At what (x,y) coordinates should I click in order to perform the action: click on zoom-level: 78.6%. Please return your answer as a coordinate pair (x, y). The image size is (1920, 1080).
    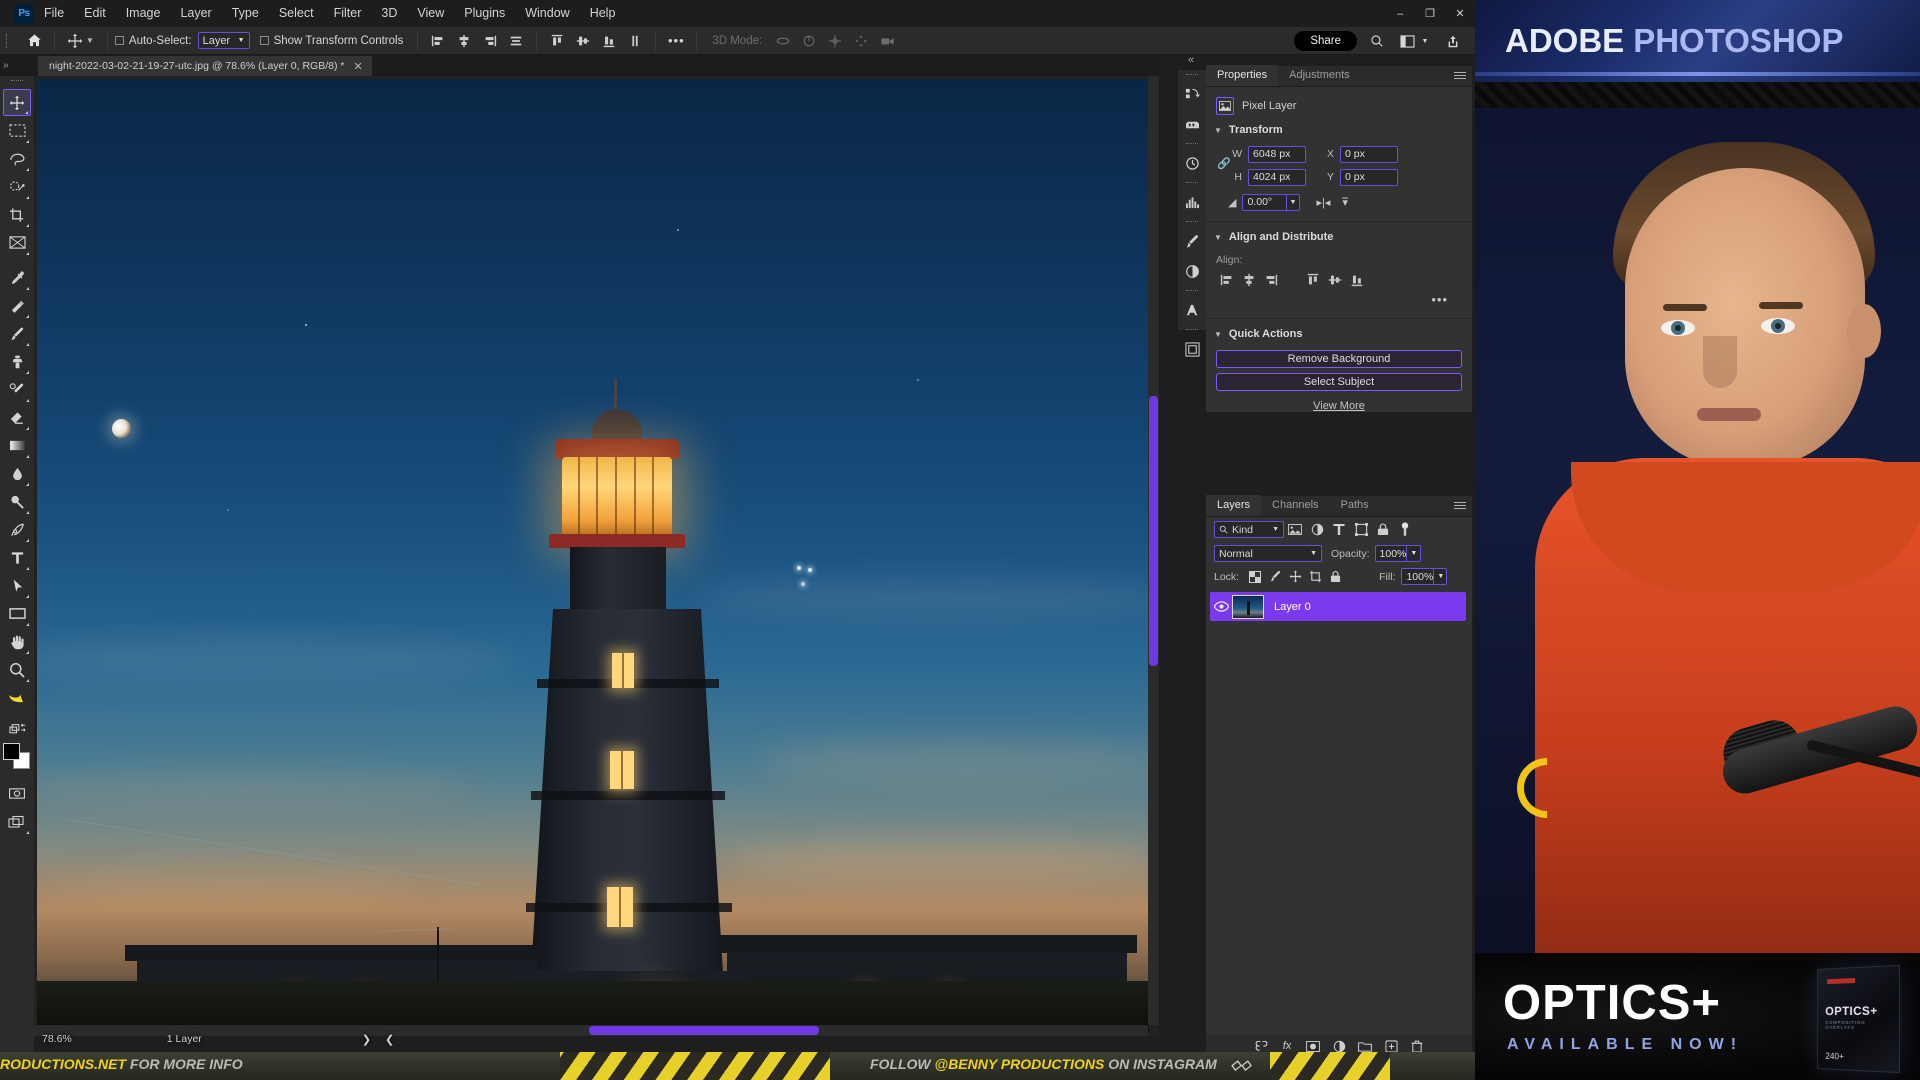
    Looking at the image, I should click on (57, 1039).